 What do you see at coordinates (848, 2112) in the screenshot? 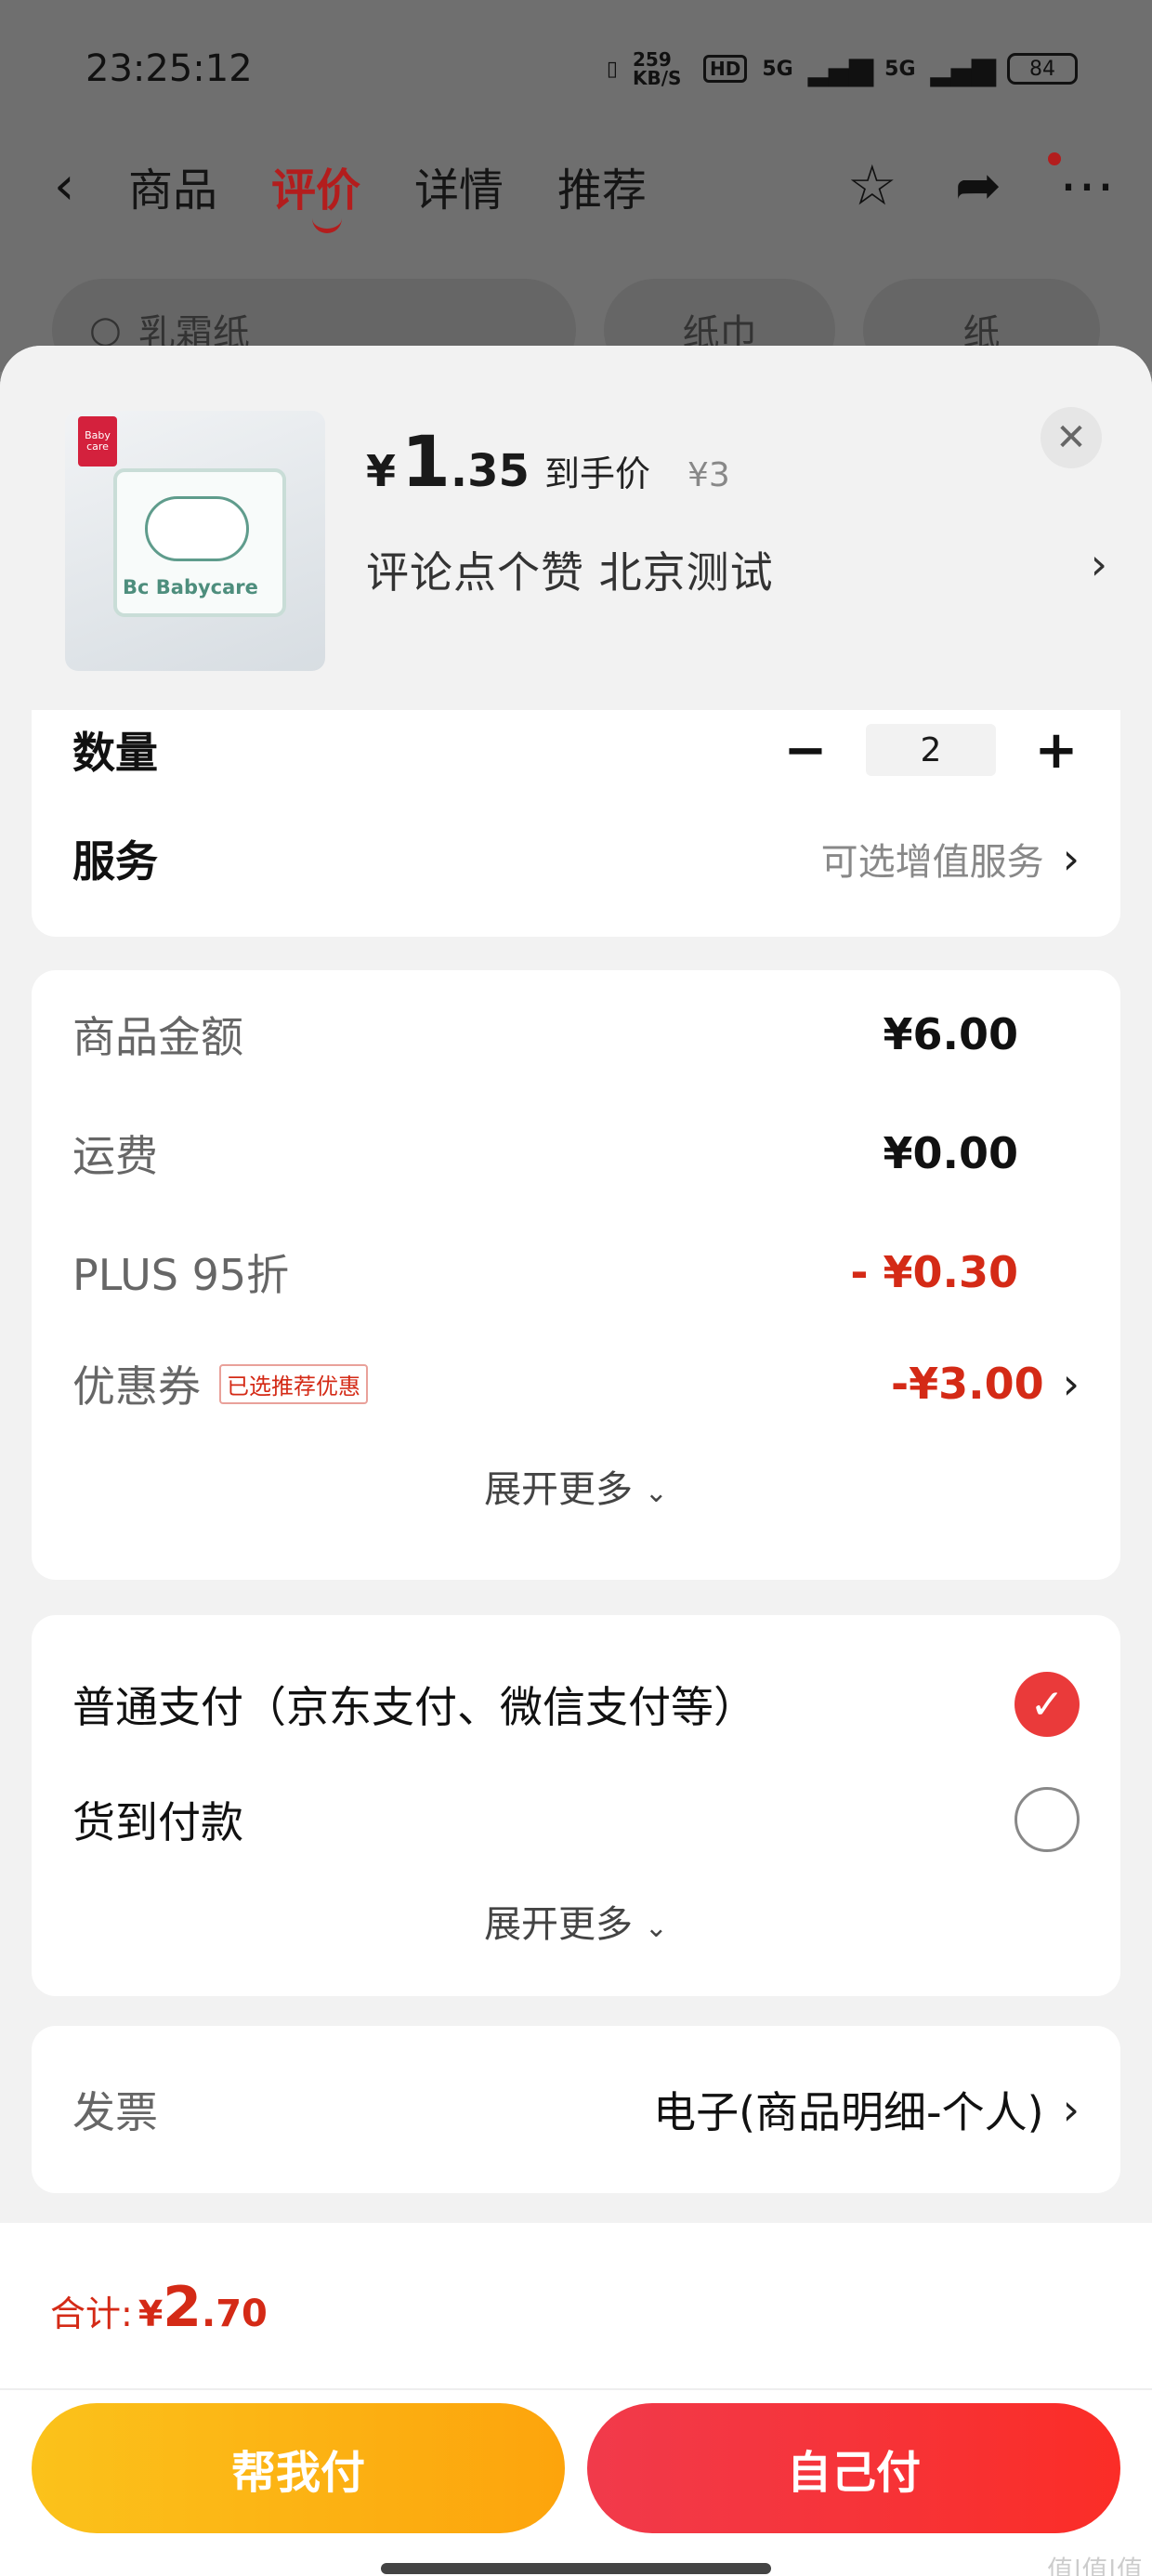
I see `invoice-value: 电子(商品明细-个人)` at bounding box center [848, 2112].